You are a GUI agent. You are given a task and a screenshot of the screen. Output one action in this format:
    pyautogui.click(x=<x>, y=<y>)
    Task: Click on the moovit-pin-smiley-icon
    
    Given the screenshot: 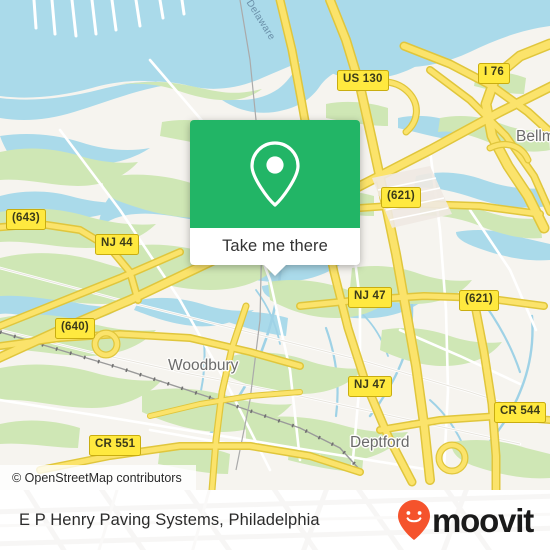 What is the action you would take?
    pyautogui.click(x=414, y=520)
    